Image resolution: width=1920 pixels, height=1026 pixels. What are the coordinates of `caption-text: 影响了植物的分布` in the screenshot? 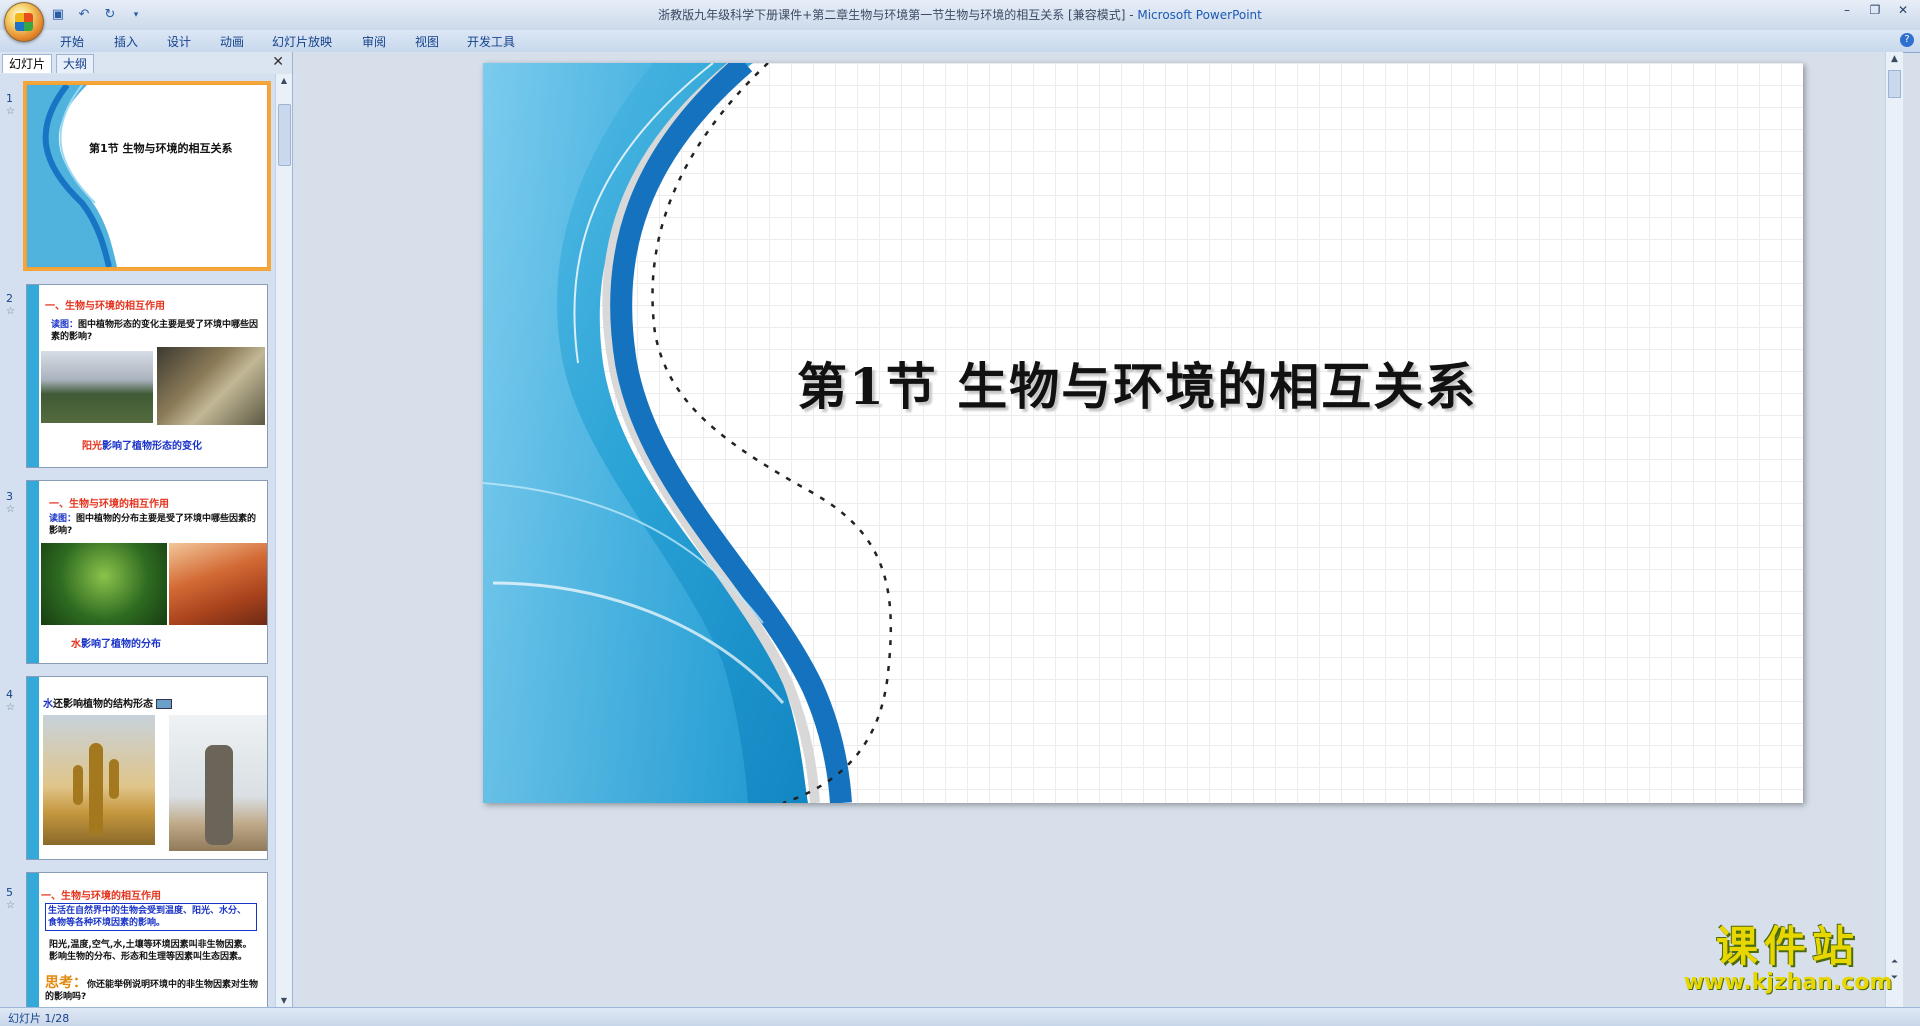 It's located at (121, 644).